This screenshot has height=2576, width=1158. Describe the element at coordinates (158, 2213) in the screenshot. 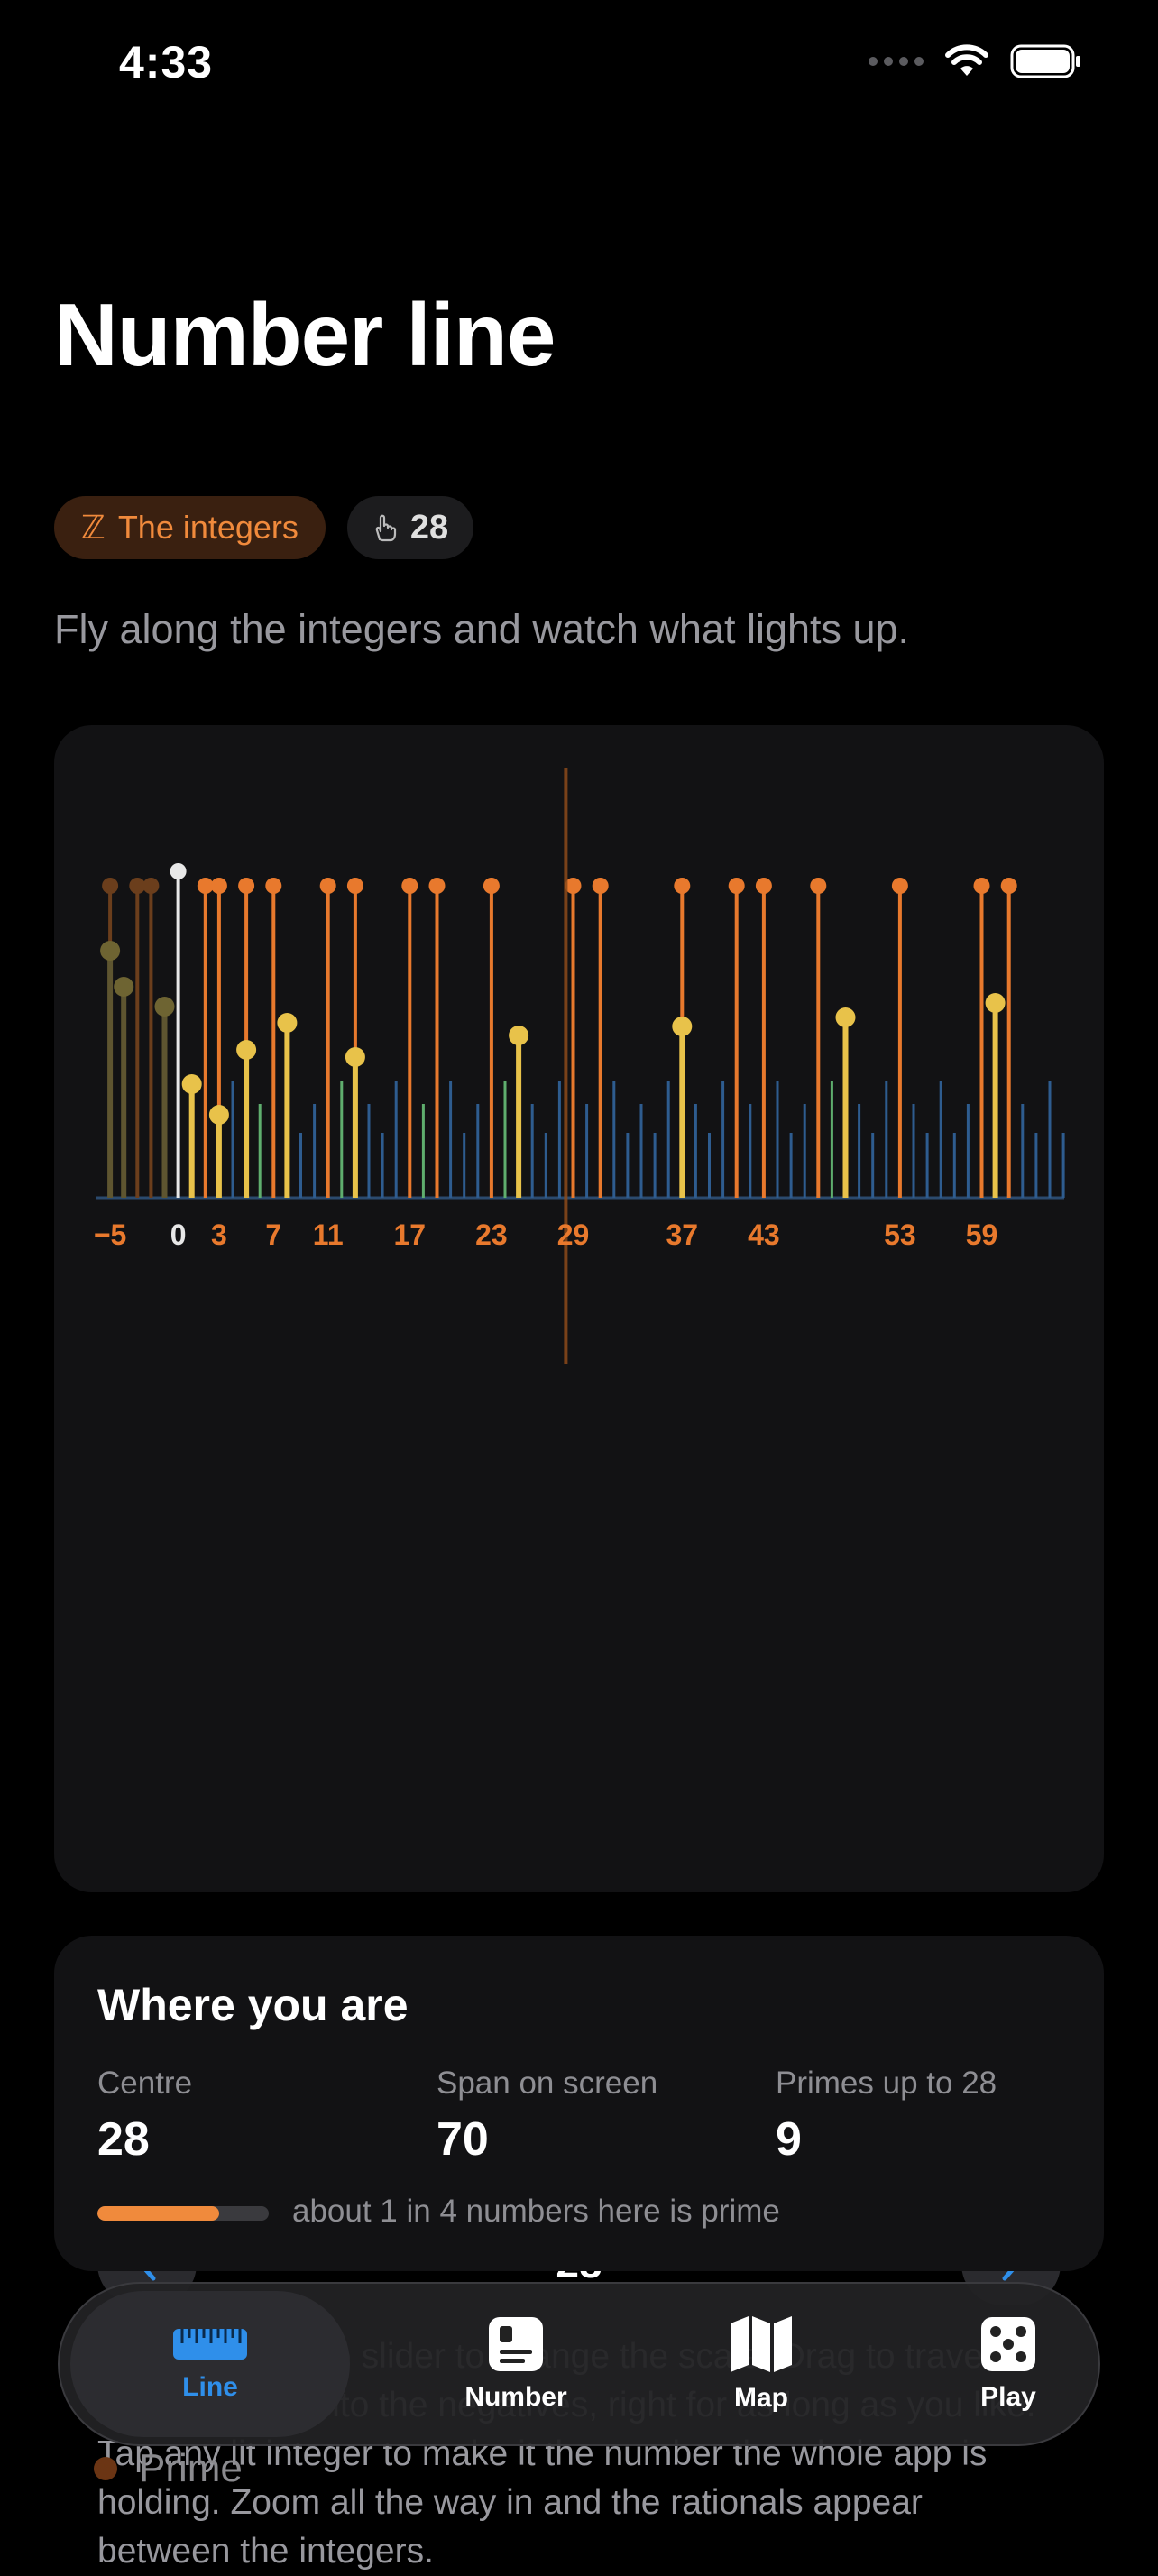

I see `prime-density-fill` at that location.